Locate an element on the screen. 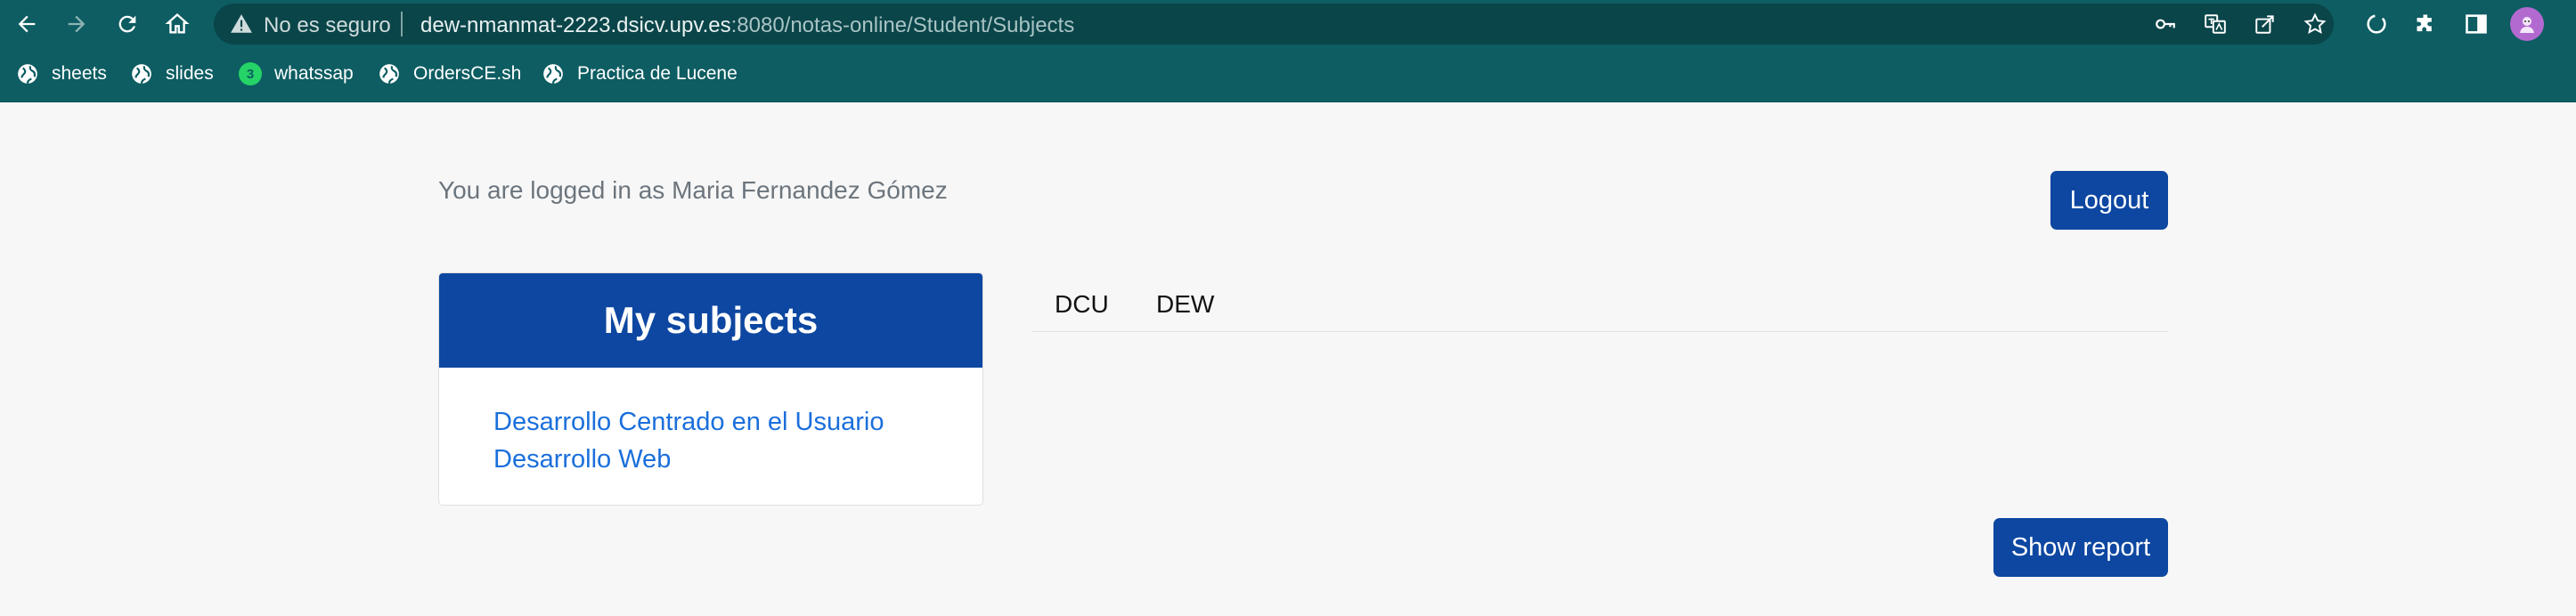  security-label: No es seguro is located at coordinates (328, 25).